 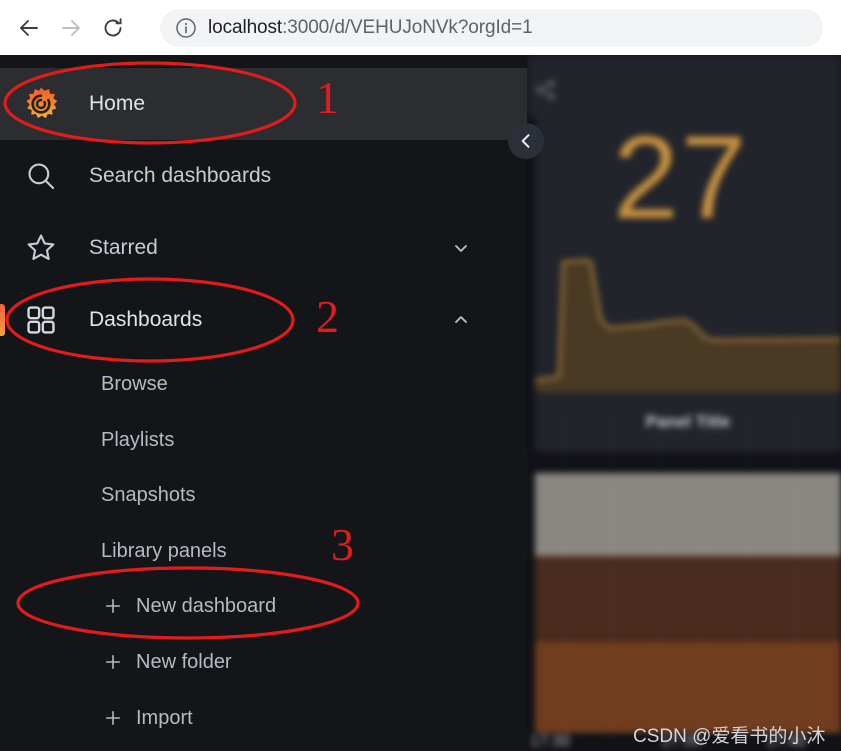 What do you see at coordinates (263, 384) in the screenshot?
I see `sidebar-subitem-browse: Browse` at bounding box center [263, 384].